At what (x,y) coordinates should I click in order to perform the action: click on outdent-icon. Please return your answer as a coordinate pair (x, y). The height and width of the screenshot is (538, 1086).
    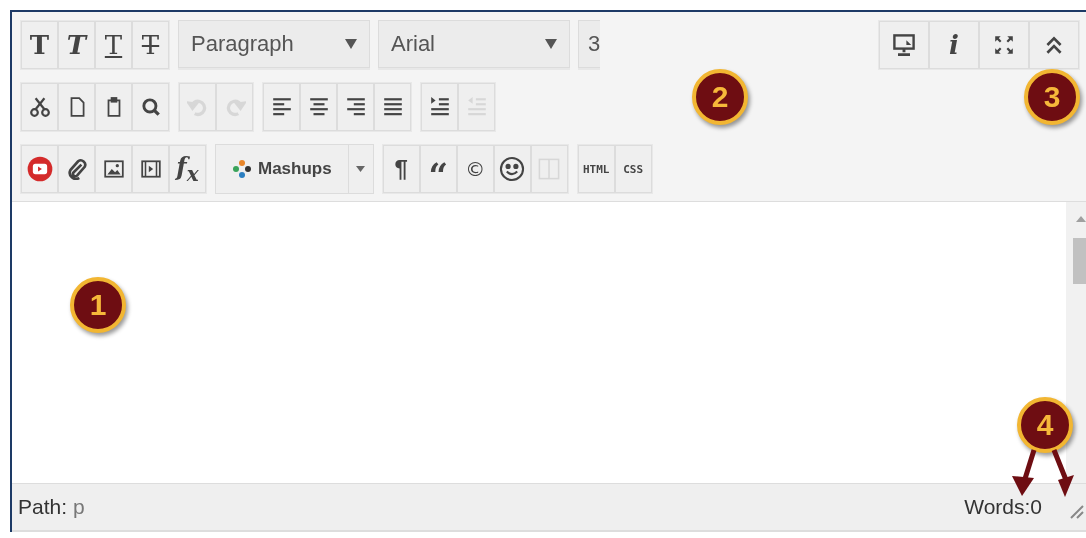
    Looking at the image, I should click on (476, 107).